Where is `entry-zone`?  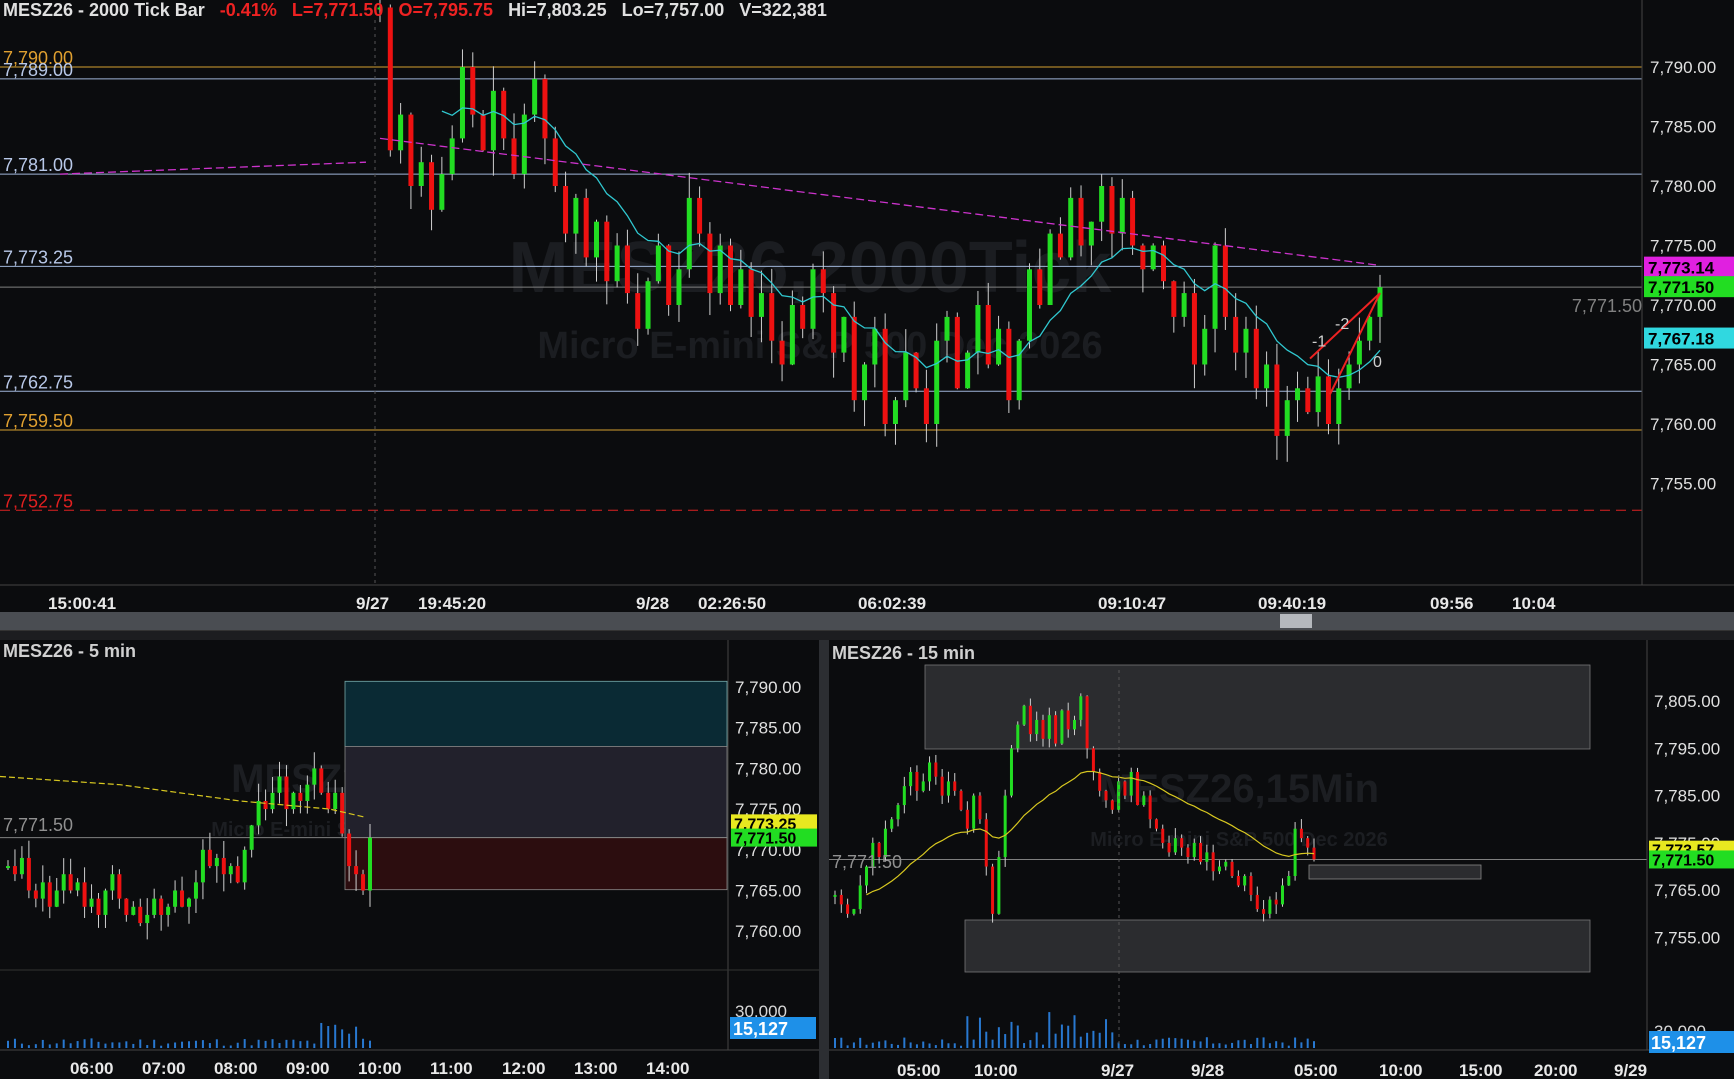 entry-zone is located at coordinates (536, 792).